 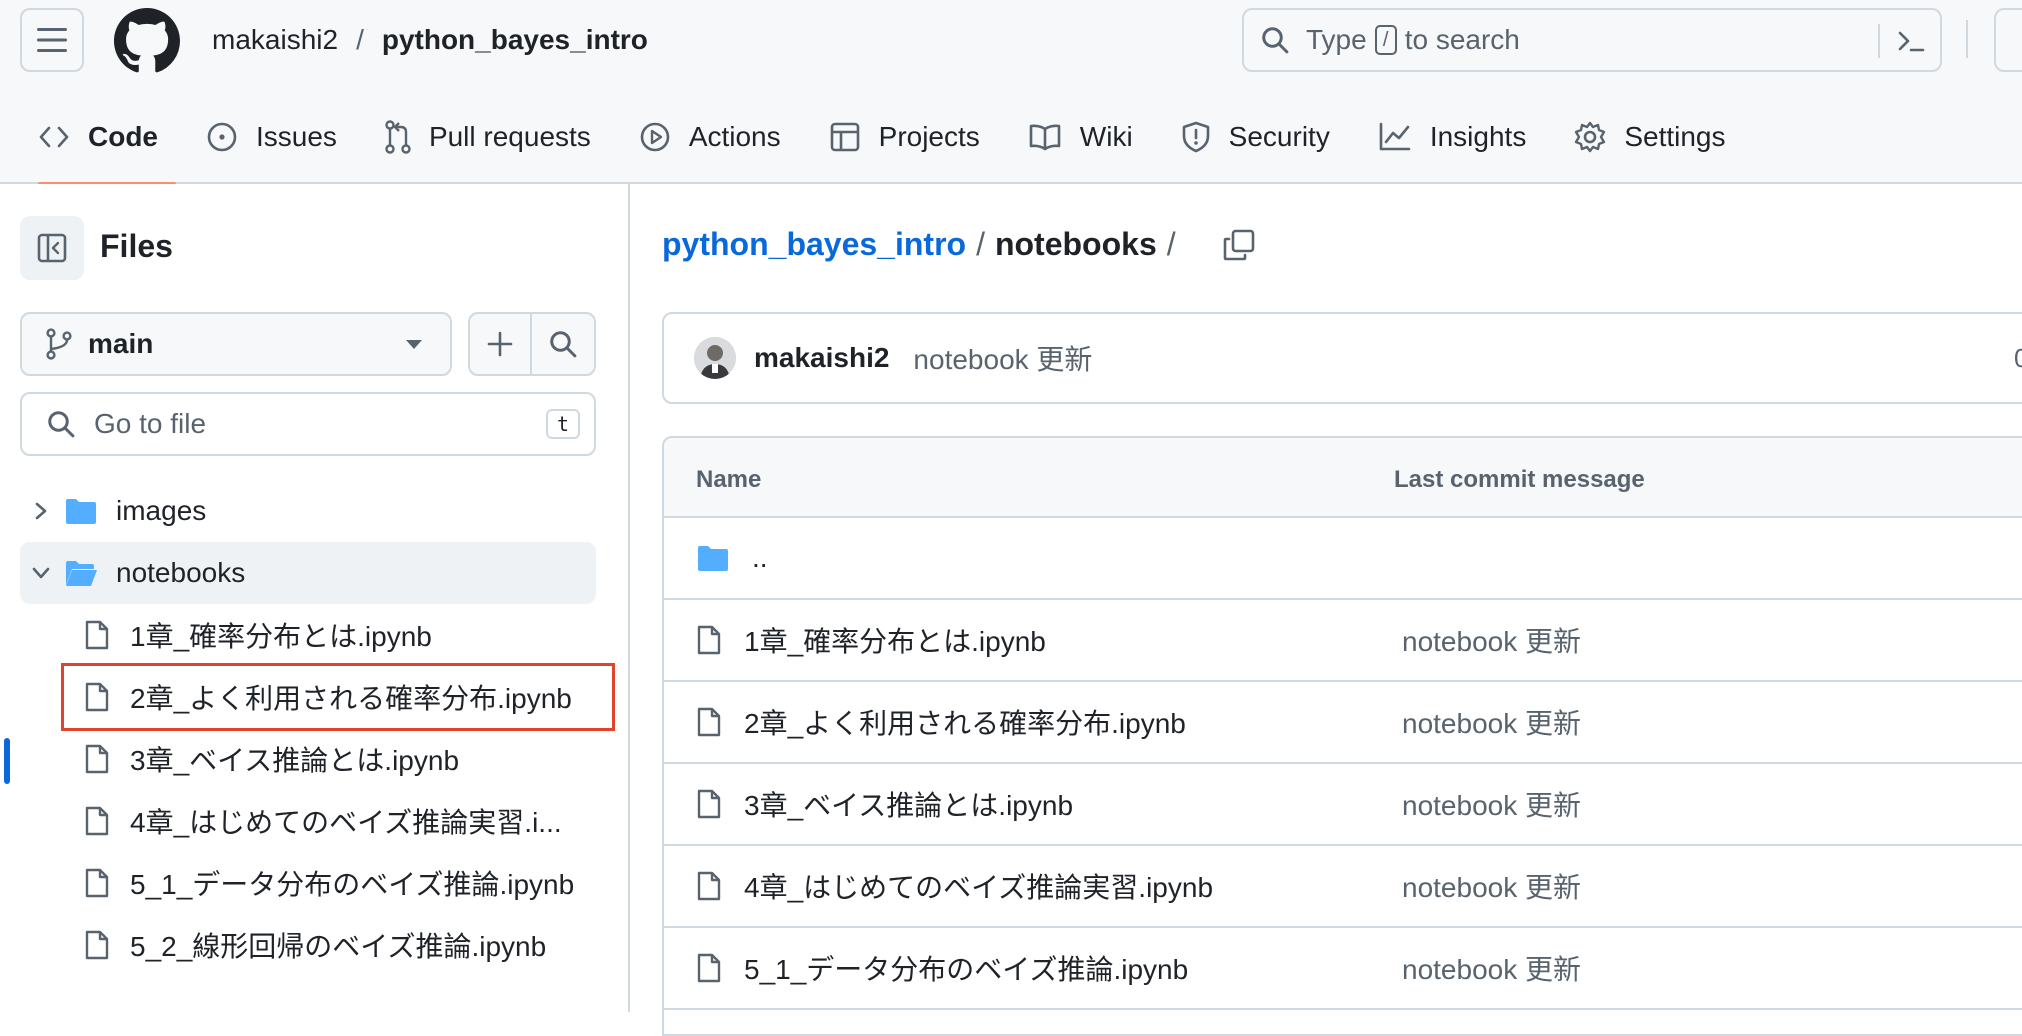 What do you see at coordinates (1075, 244) in the screenshot?
I see `breadcrumb-current-folder: notebooks` at bounding box center [1075, 244].